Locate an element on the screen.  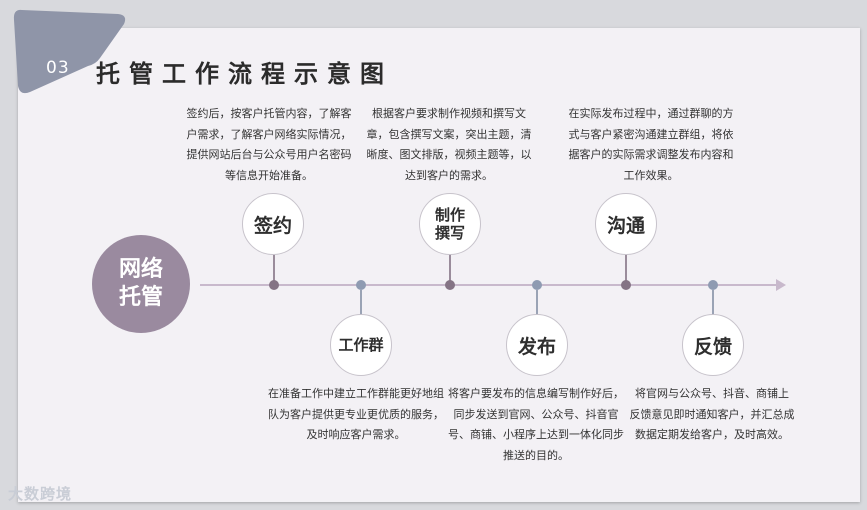
connector-produce is located at coordinates (450, 268).